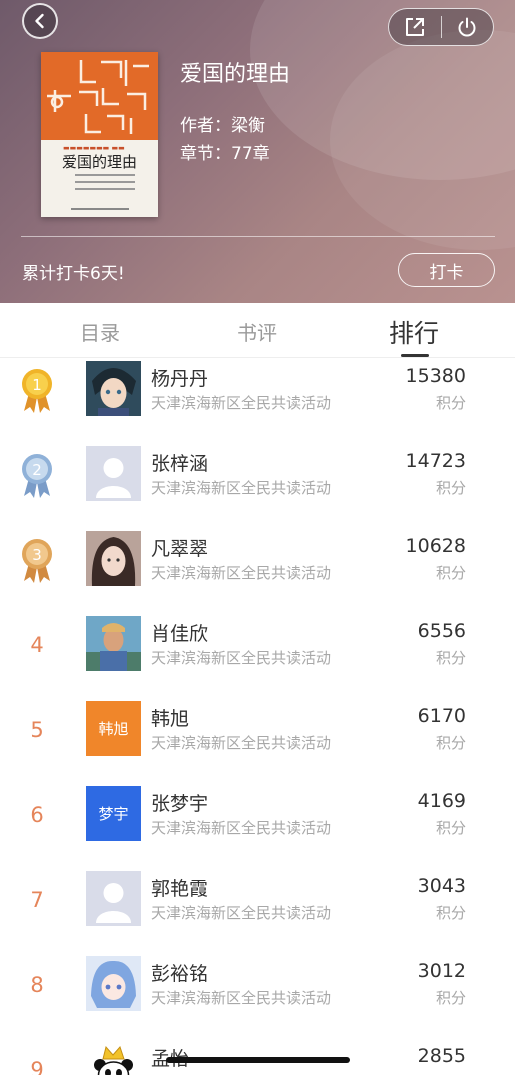 The image size is (515, 1075). Describe the element at coordinates (180, 974) in the screenshot. I see `user-name: 彭裕铭` at that location.